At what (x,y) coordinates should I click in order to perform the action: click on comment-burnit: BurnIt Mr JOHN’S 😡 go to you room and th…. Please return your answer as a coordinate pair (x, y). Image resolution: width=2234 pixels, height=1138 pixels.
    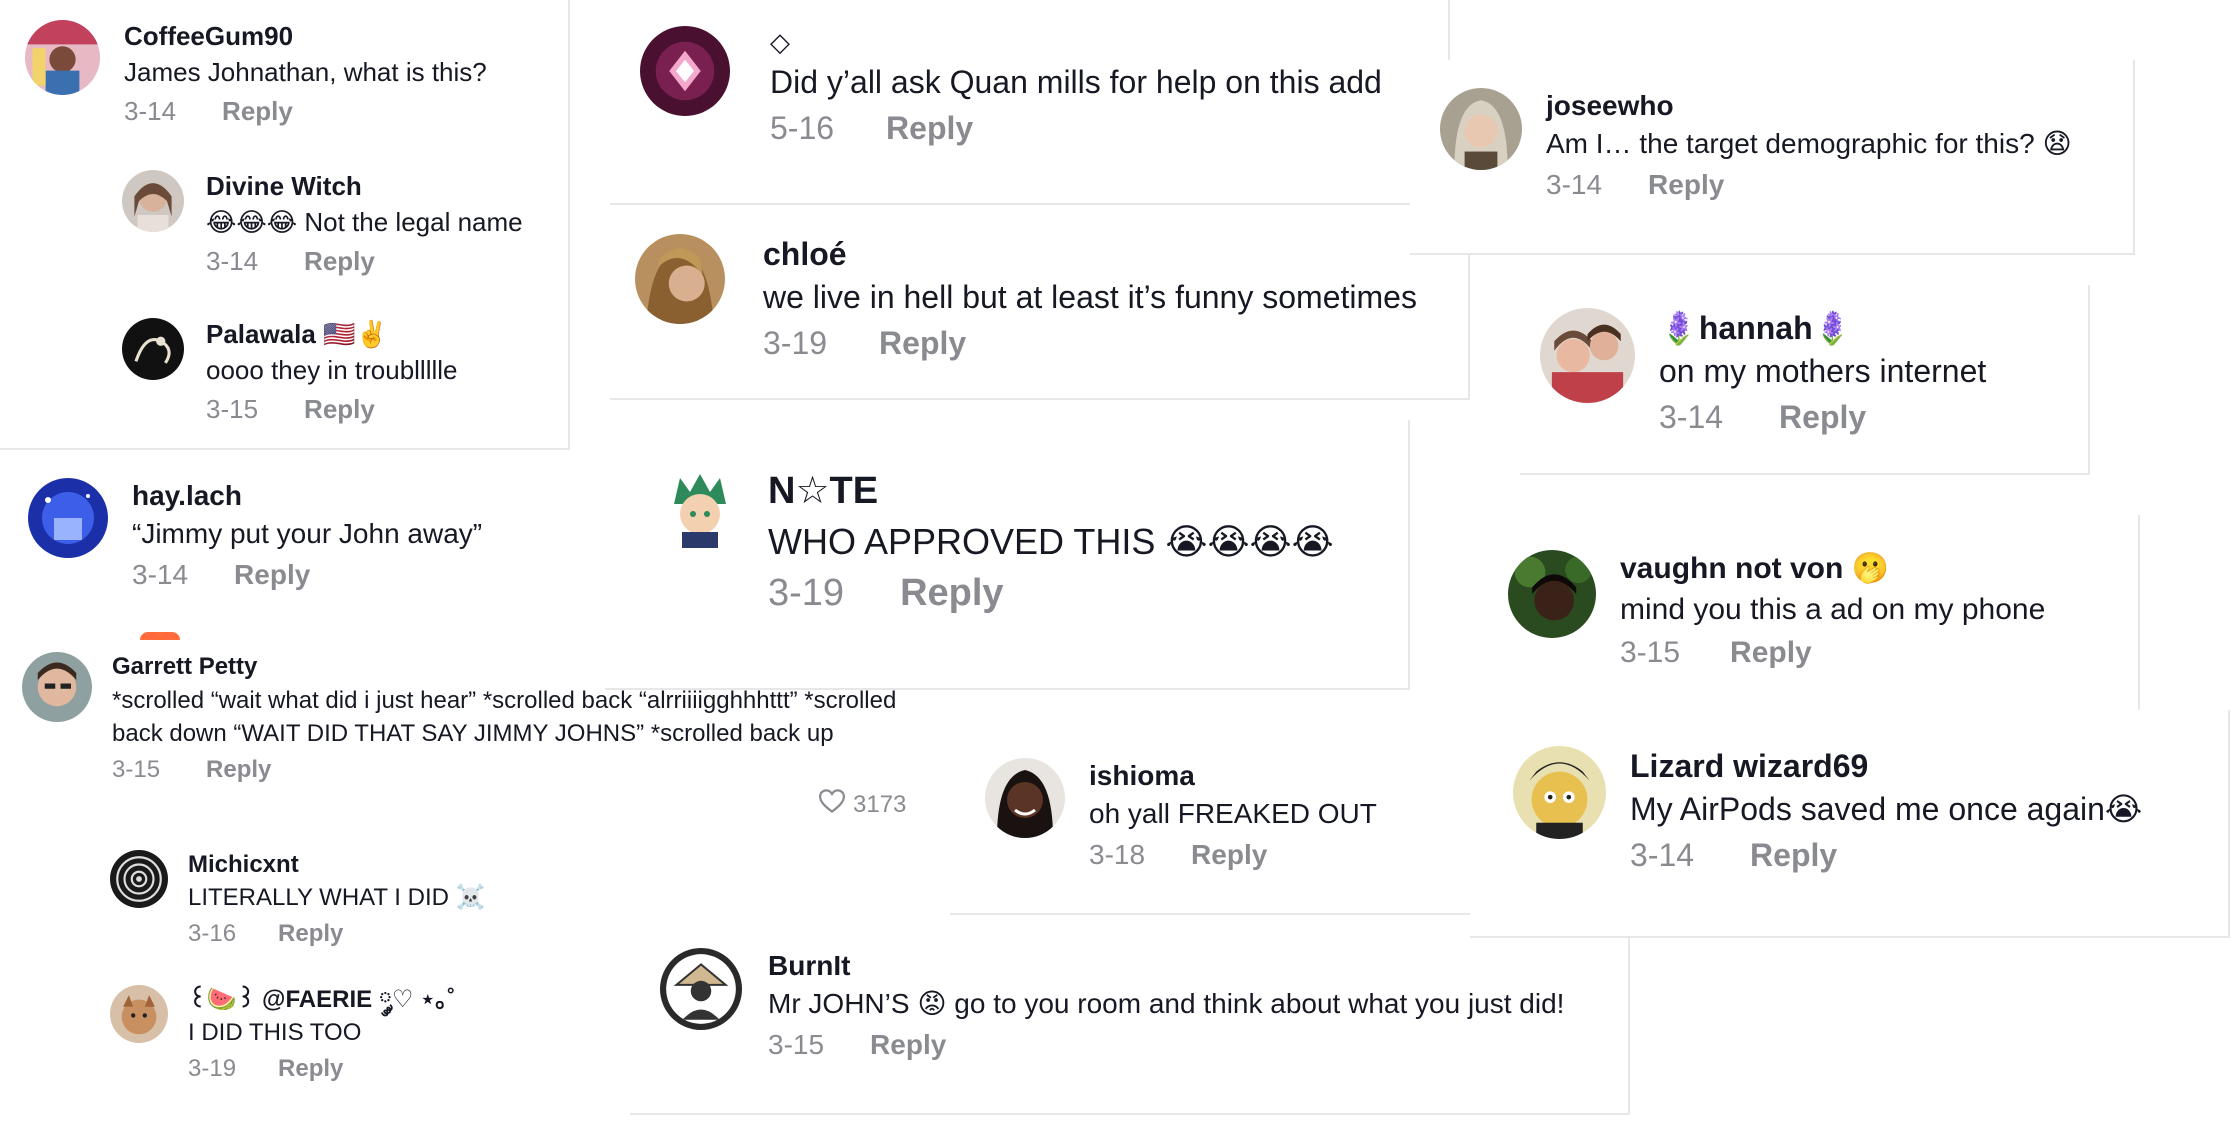
    Looking at the image, I should click on (1112, 1004).